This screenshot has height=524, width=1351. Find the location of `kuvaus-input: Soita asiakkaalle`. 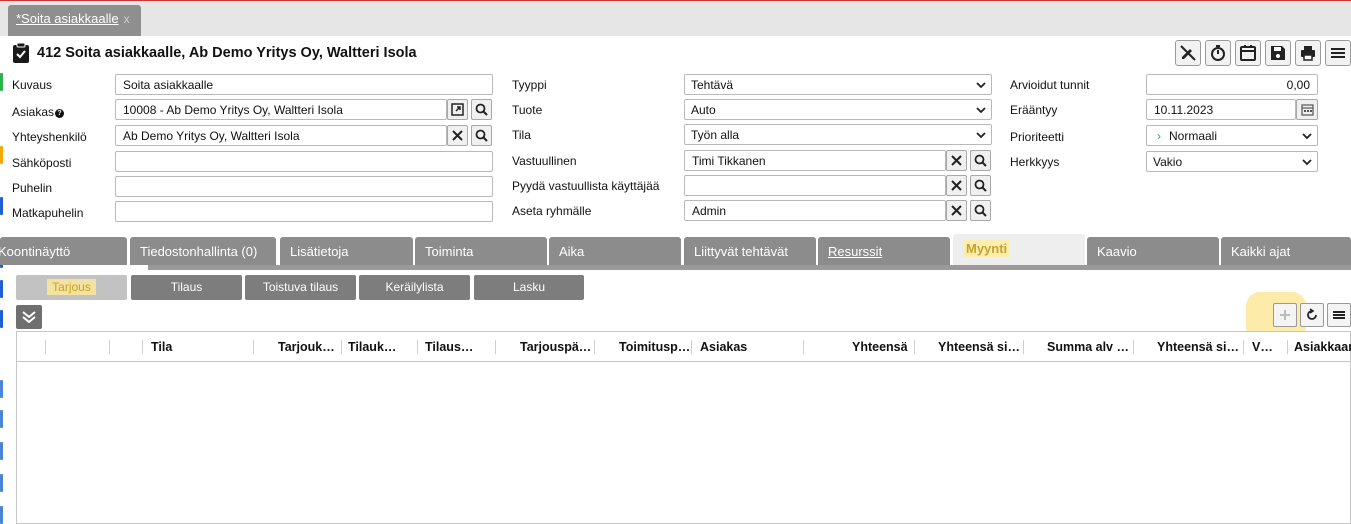

kuvaus-input: Soita asiakkaalle is located at coordinates (304, 84).